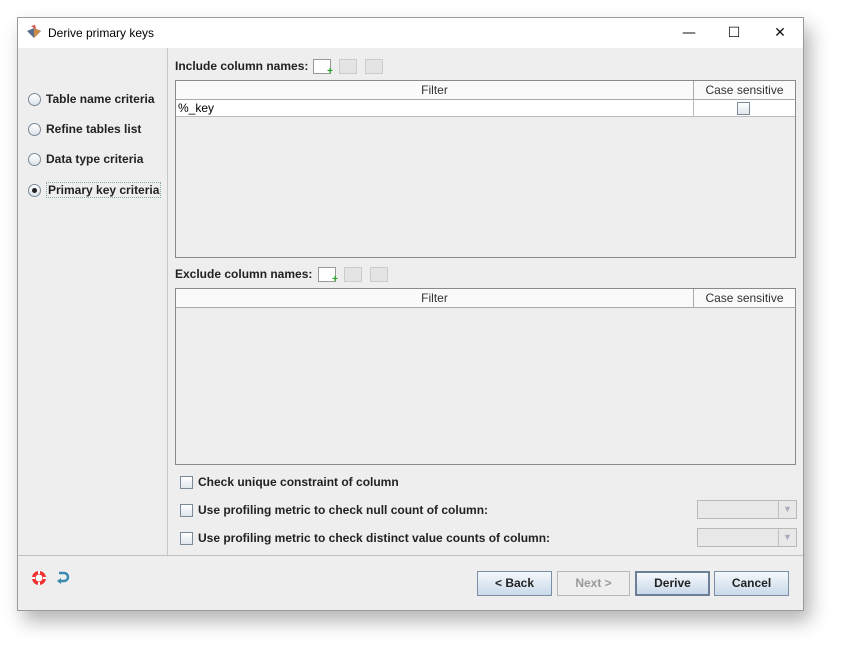 The width and height of the screenshot is (851, 658). Describe the element at coordinates (689, 33) in the screenshot. I see `minimize-button: —` at that location.